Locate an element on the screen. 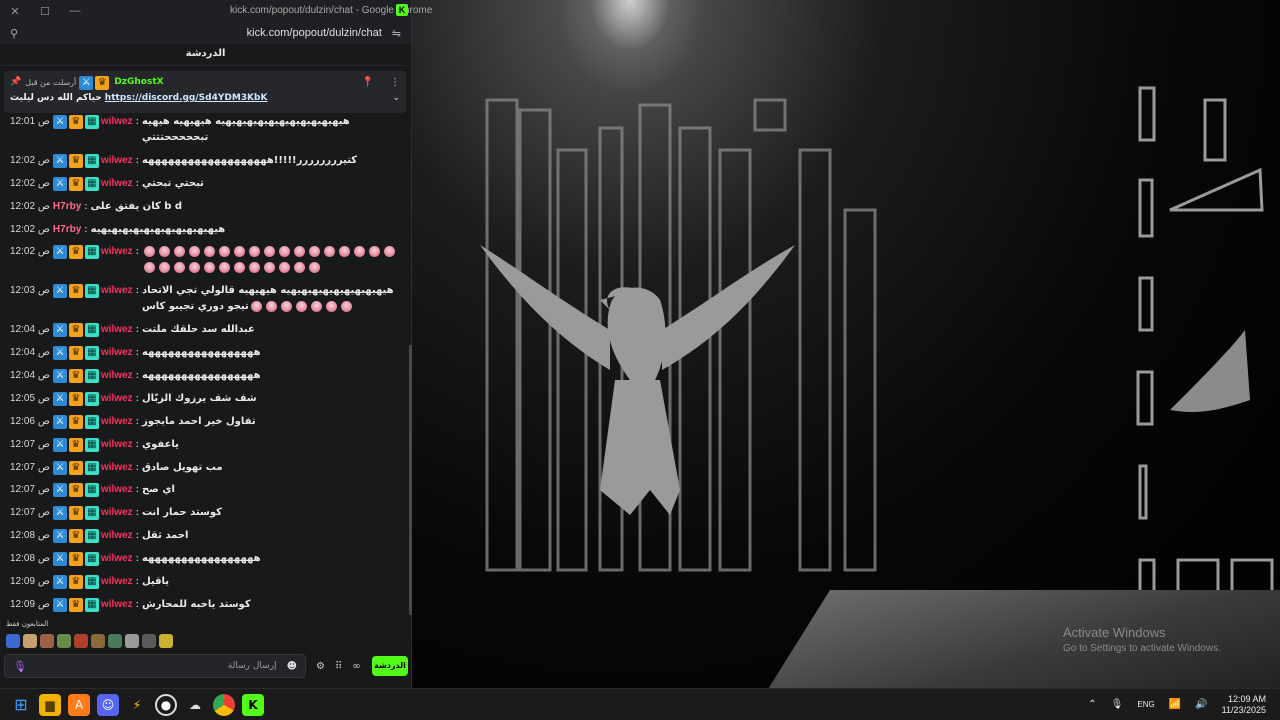 The width and height of the screenshot is (1280, 720). microphone-icon: 🎙 is located at coordinates (20, 666).